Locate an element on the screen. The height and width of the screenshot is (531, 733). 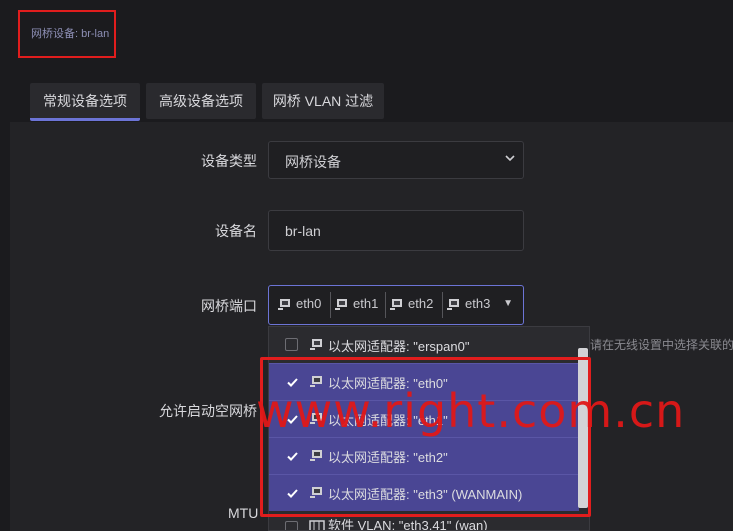
chevron-down-icon is located at coordinates (510, 158).